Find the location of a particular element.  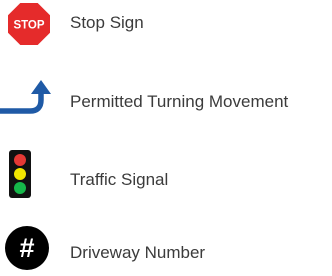

traffic-signal-icon is located at coordinates (20, 174).